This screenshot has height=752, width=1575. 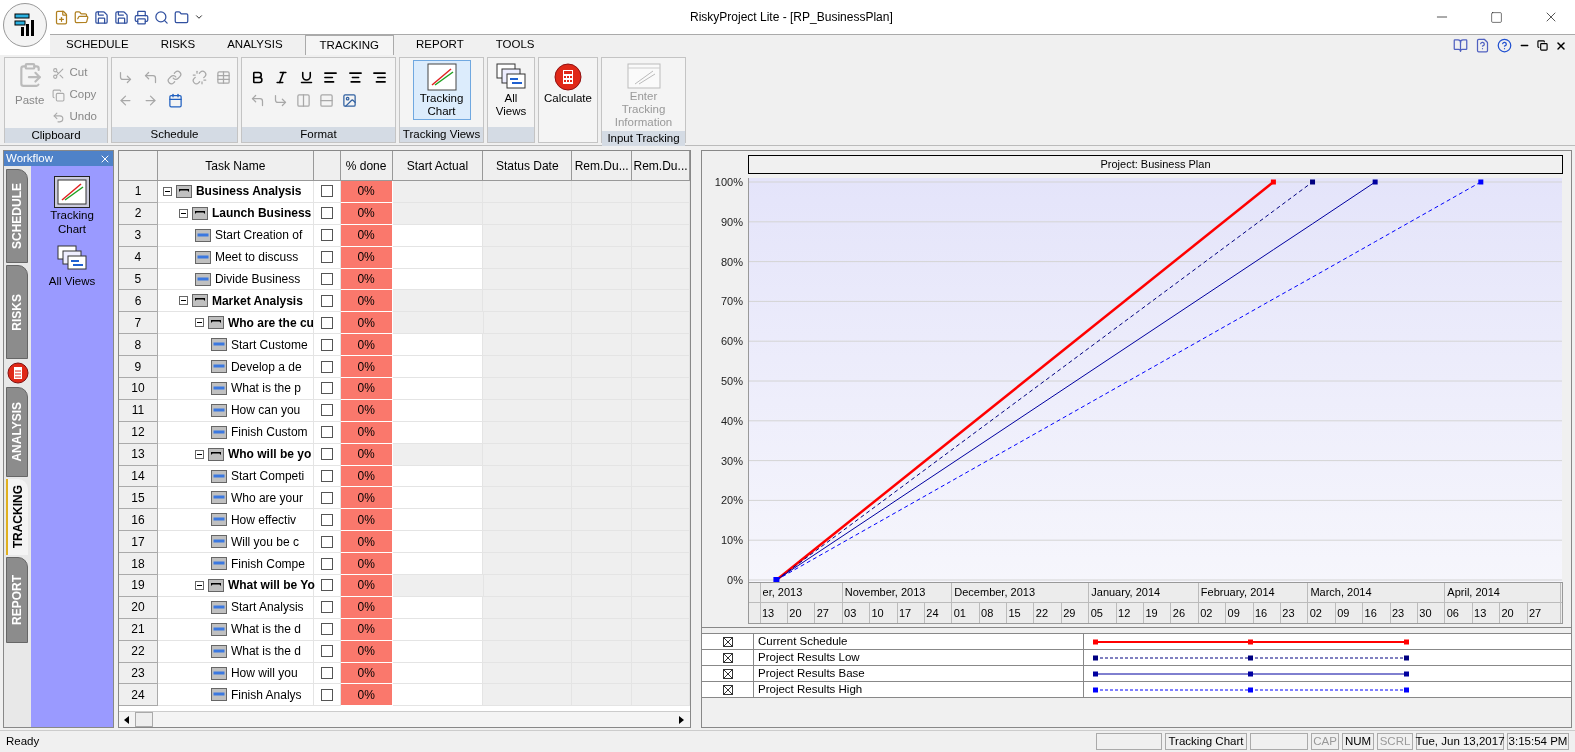 I want to click on ribbon-large-button: Calculate, so click(x=568, y=83).